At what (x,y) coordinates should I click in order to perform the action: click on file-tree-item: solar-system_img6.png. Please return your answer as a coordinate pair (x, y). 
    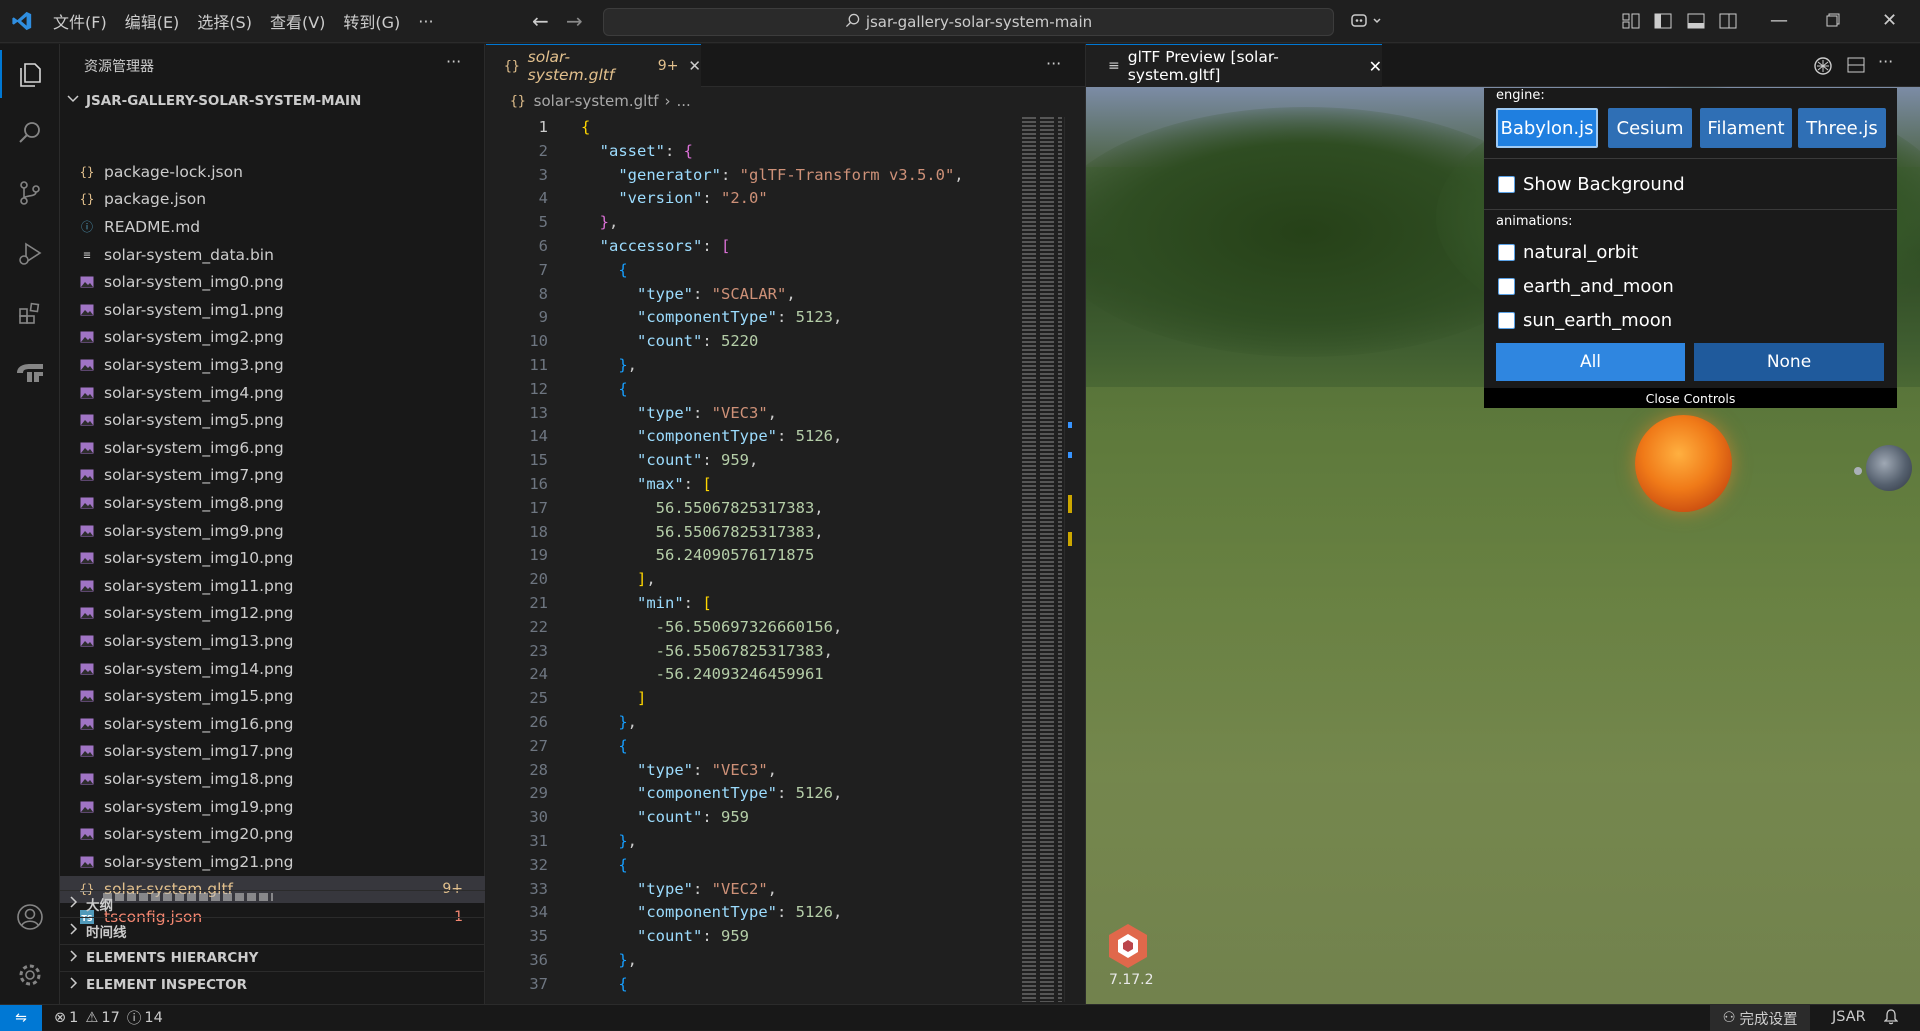
    Looking at the image, I should click on (272, 448).